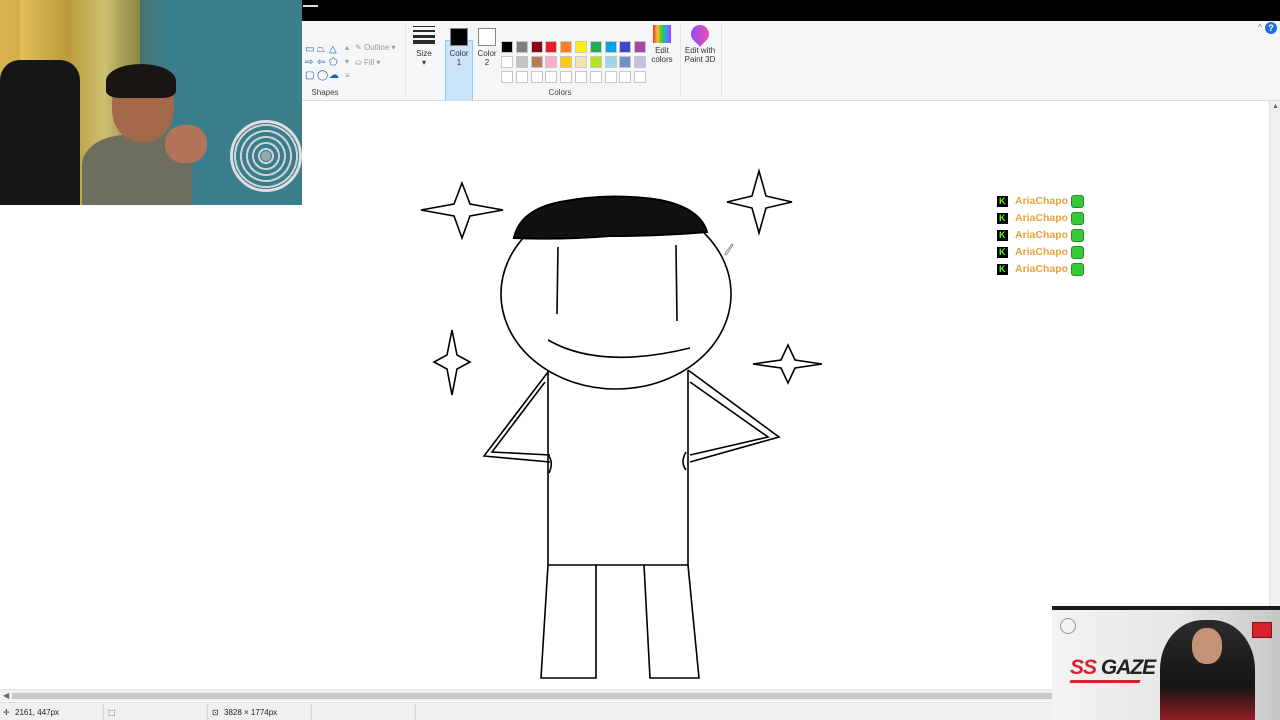 The width and height of the screenshot is (1280, 720). What do you see at coordinates (684, 461) in the screenshot?
I see `hand-right` at bounding box center [684, 461].